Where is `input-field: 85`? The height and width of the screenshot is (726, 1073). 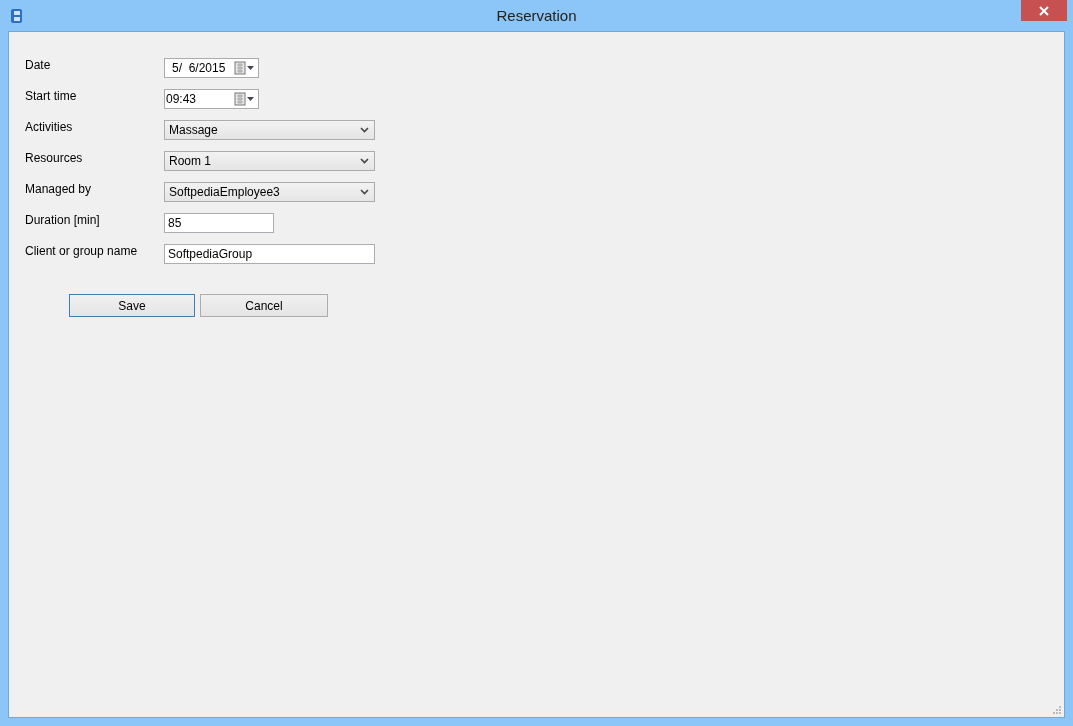
input-field: 85 is located at coordinates (219, 222).